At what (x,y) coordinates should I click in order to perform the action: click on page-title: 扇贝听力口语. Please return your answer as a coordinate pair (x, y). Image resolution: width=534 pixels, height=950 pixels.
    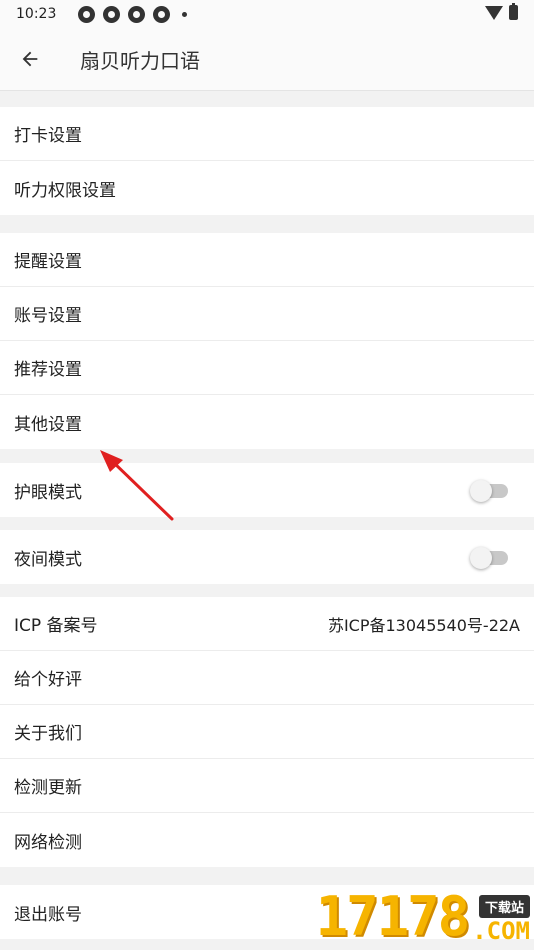
    Looking at the image, I should click on (140, 60).